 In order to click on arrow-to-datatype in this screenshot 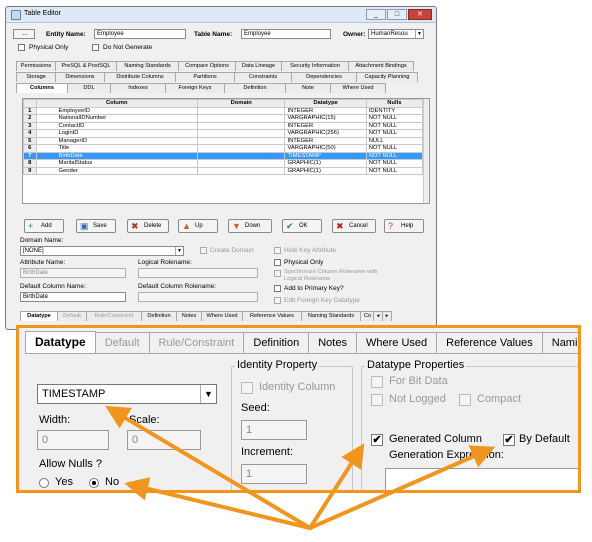, I will do `click(208, 467)`.